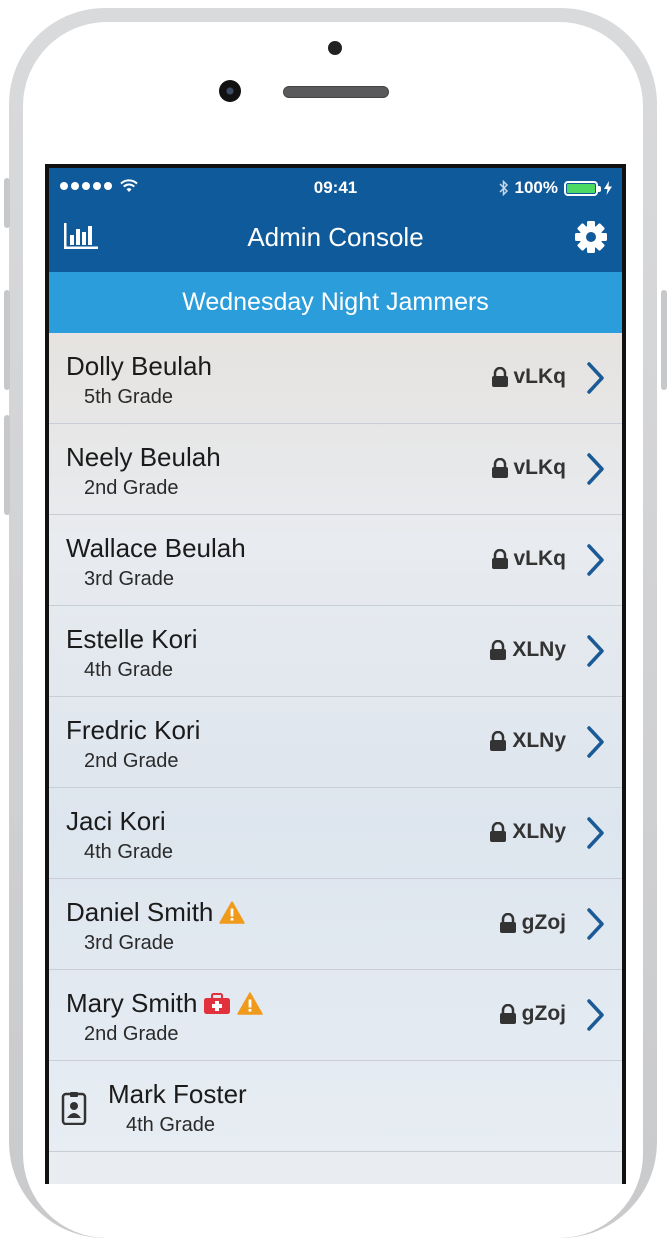 This screenshot has height=1238, width=671. What do you see at coordinates (336, 92) in the screenshot?
I see `earpiece-speaker` at bounding box center [336, 92].